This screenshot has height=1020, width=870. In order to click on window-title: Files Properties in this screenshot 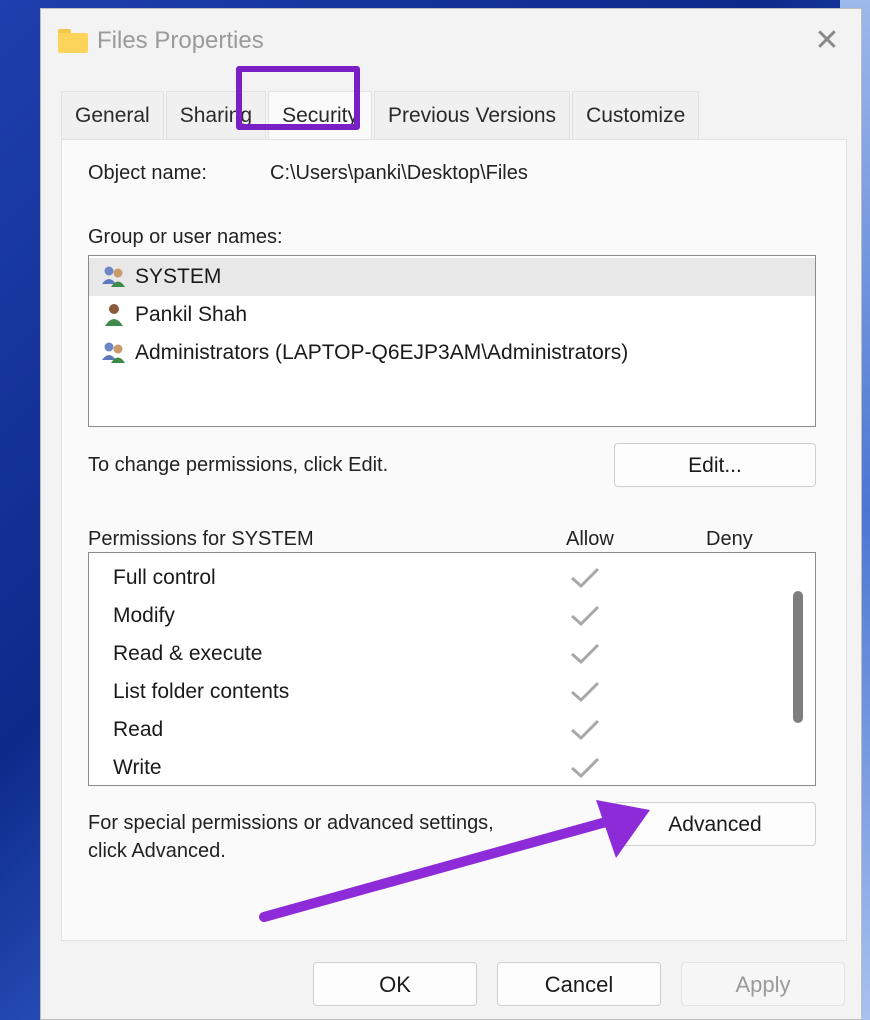, I will do `click(180, 40)`.